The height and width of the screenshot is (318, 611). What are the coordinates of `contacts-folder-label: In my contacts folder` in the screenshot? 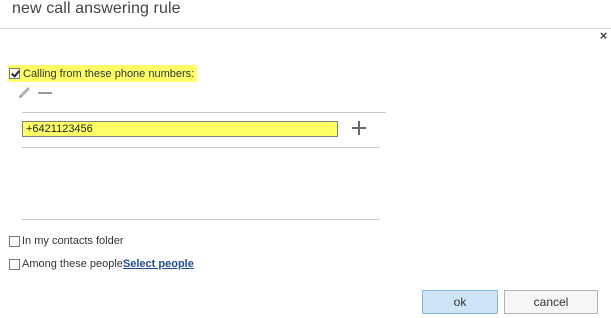 It's located at (73, 241).